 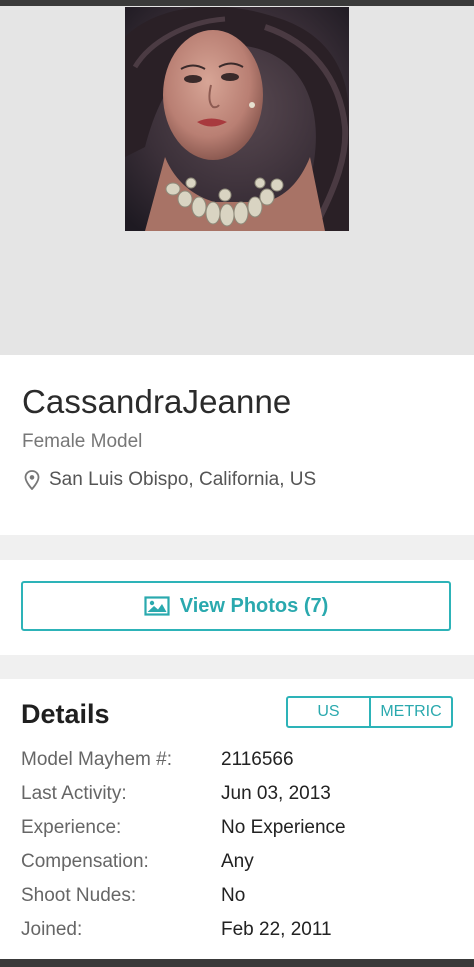 I want to click on detail-label: Experience:, so click(x=71, y=827).